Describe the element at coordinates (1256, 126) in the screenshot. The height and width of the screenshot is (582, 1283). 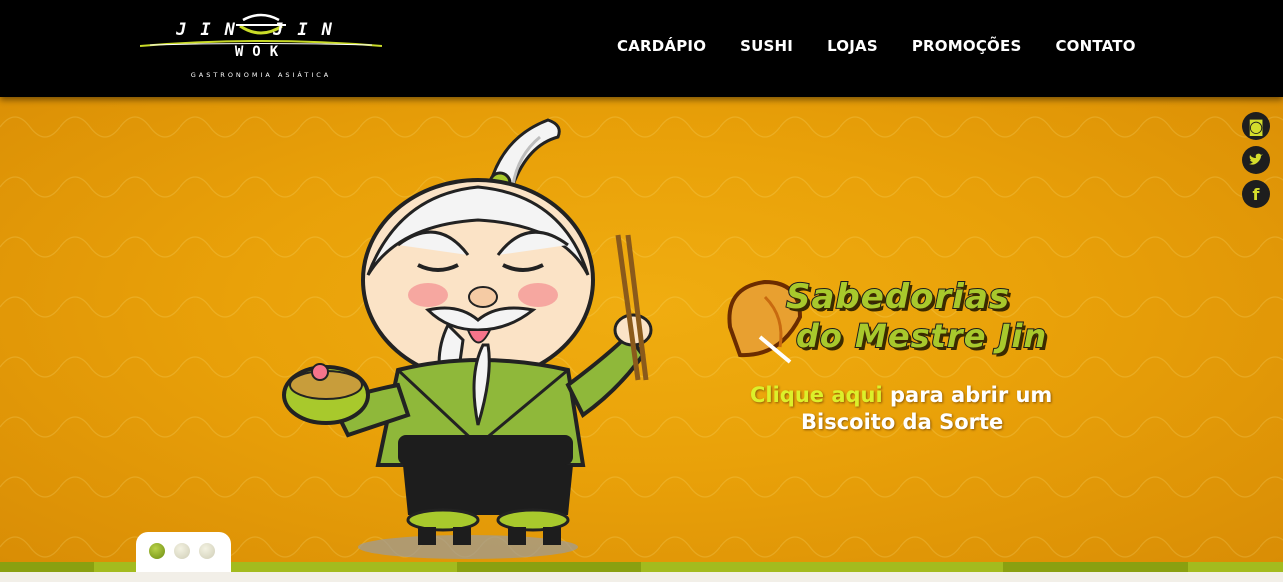
I see `instagram-icon: ◙` at that location.